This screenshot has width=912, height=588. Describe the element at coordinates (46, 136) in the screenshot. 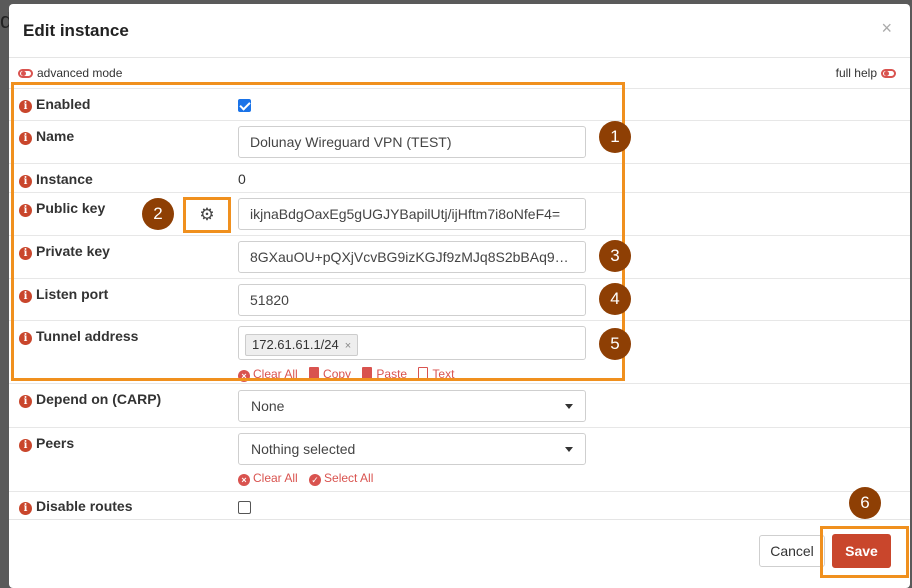

I see `name-label: i Name` at that location.